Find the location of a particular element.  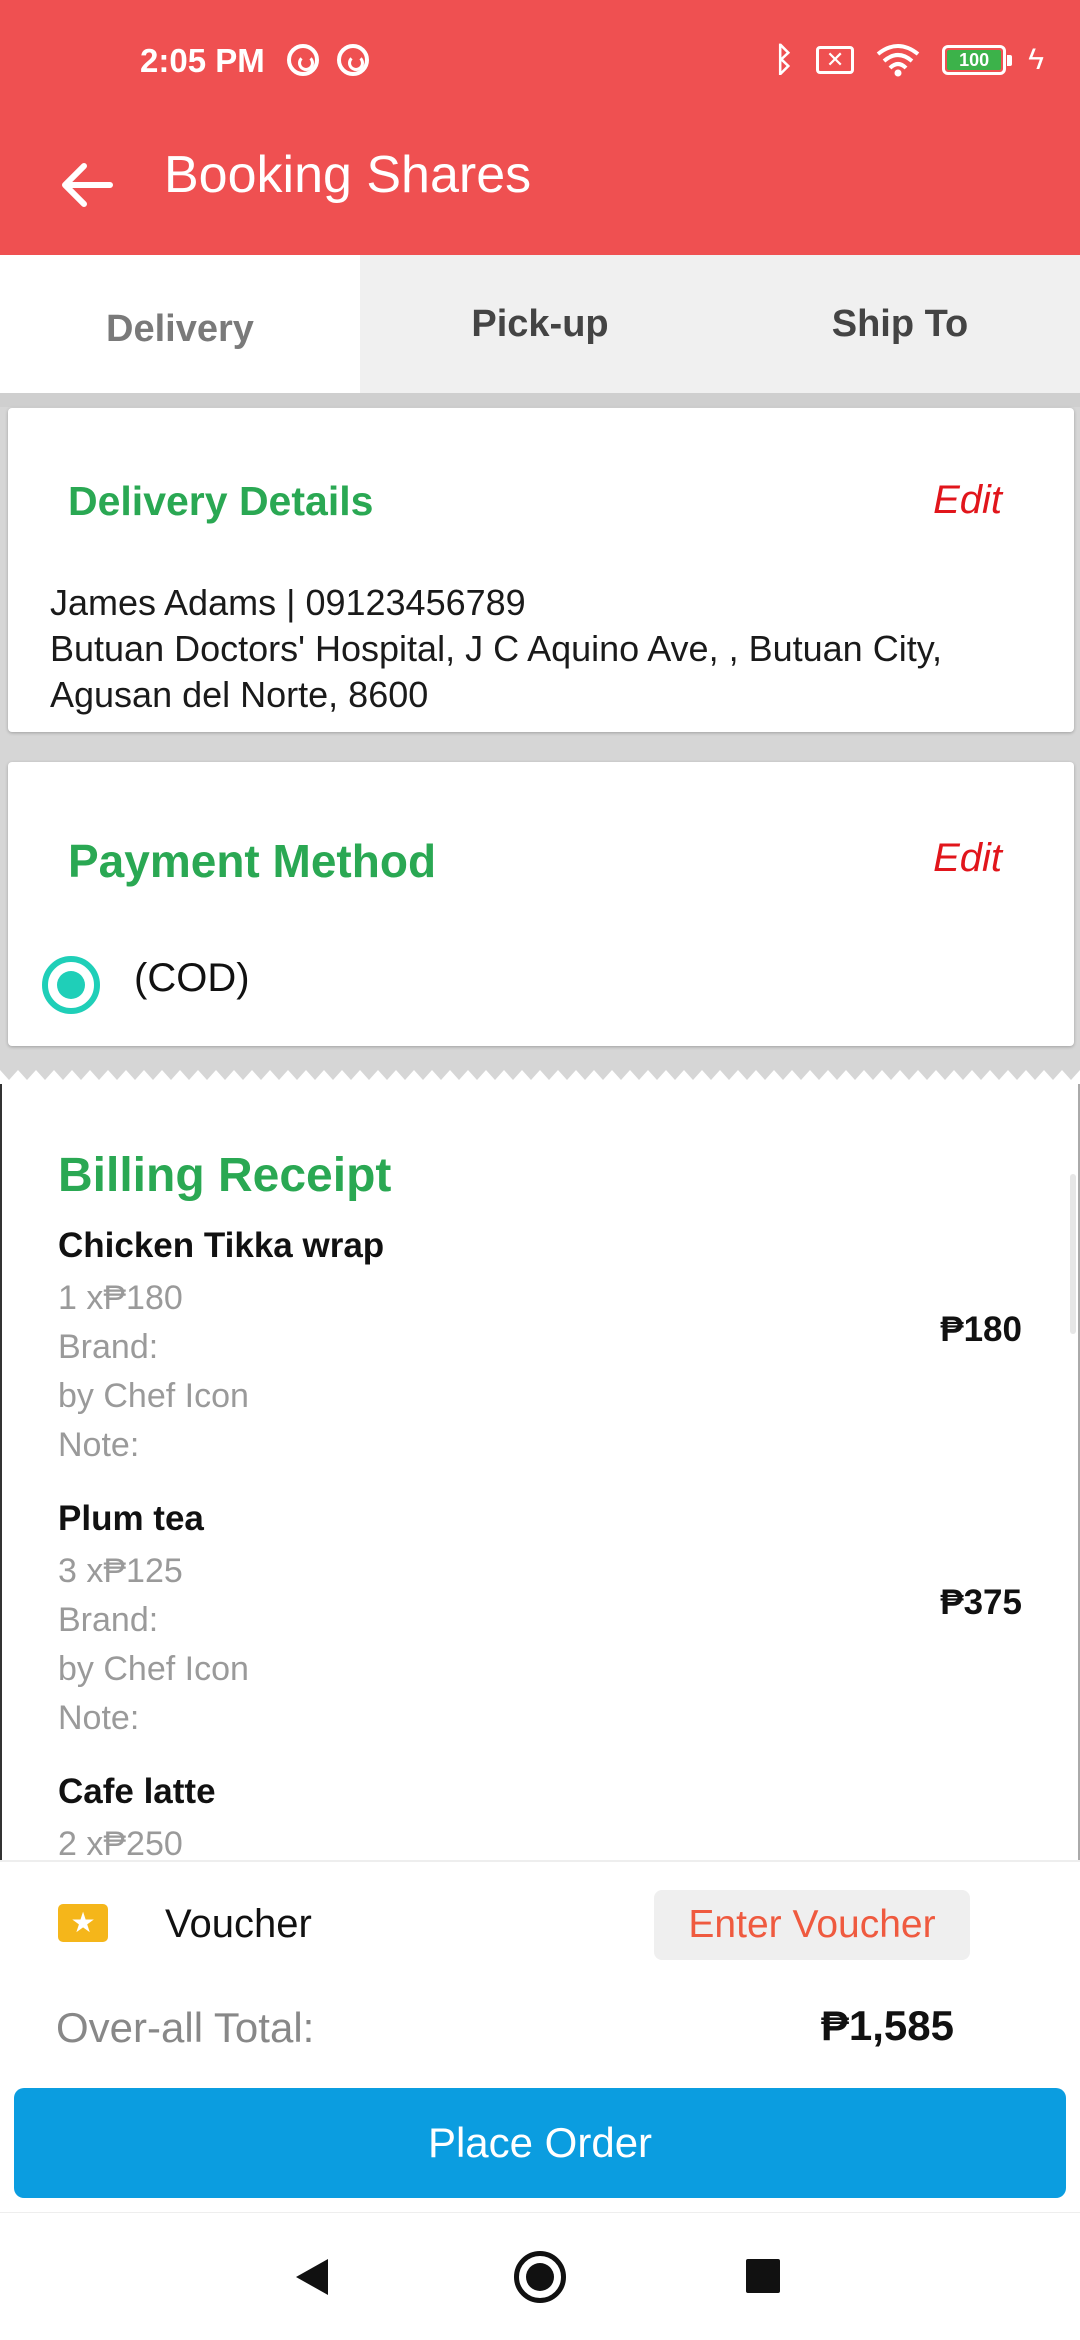

item-qty-price: 1 x₱180 is located at coordinates (120, 1298).